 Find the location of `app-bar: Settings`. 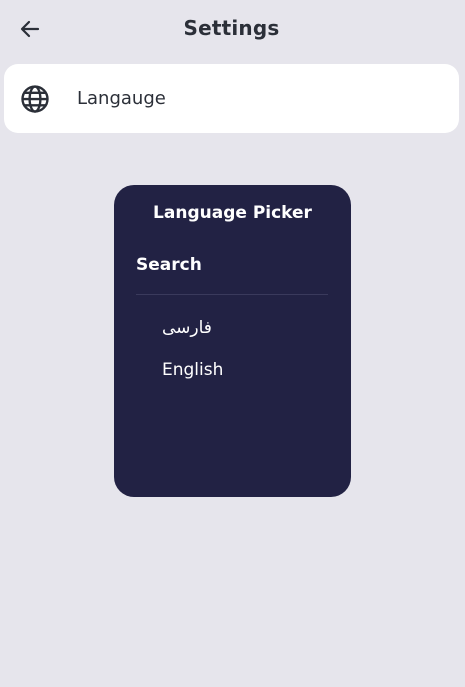

app-bar: Settings is located at coordinates (232, 30).